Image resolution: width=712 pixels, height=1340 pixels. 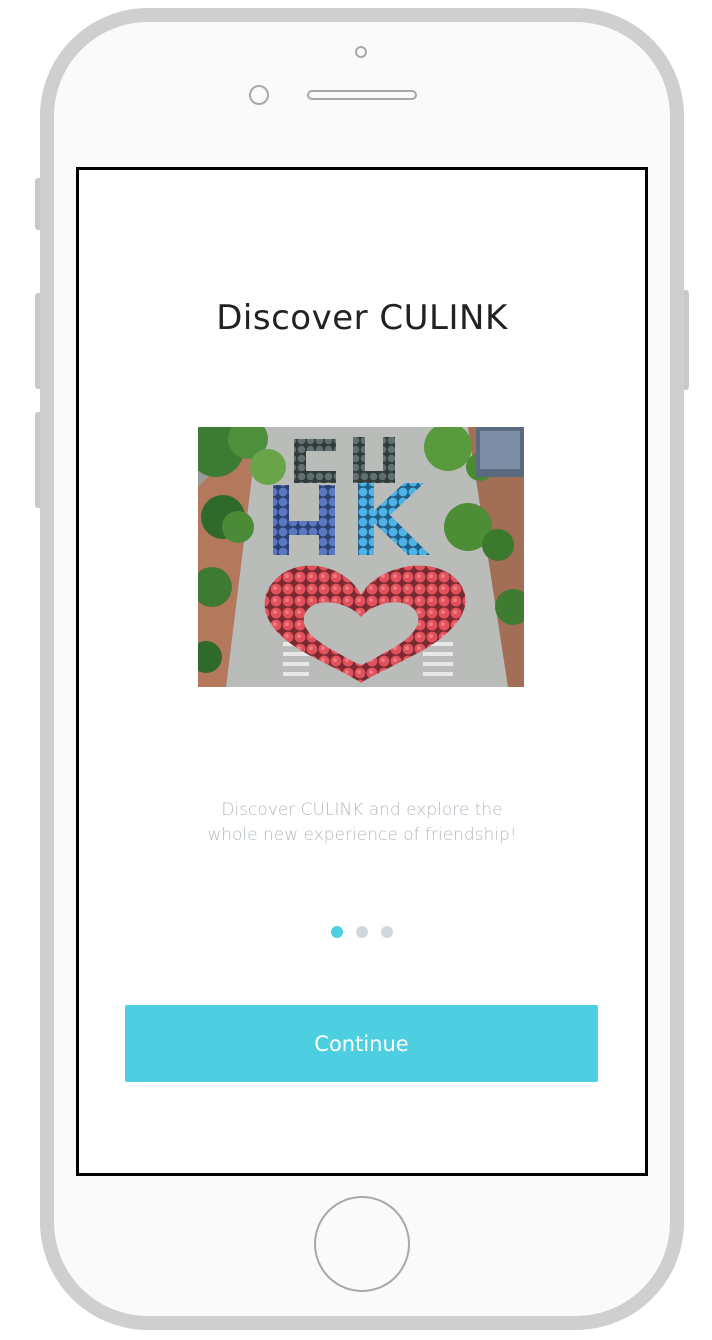 I want to click on hero-image, so click(x=361, y=557).